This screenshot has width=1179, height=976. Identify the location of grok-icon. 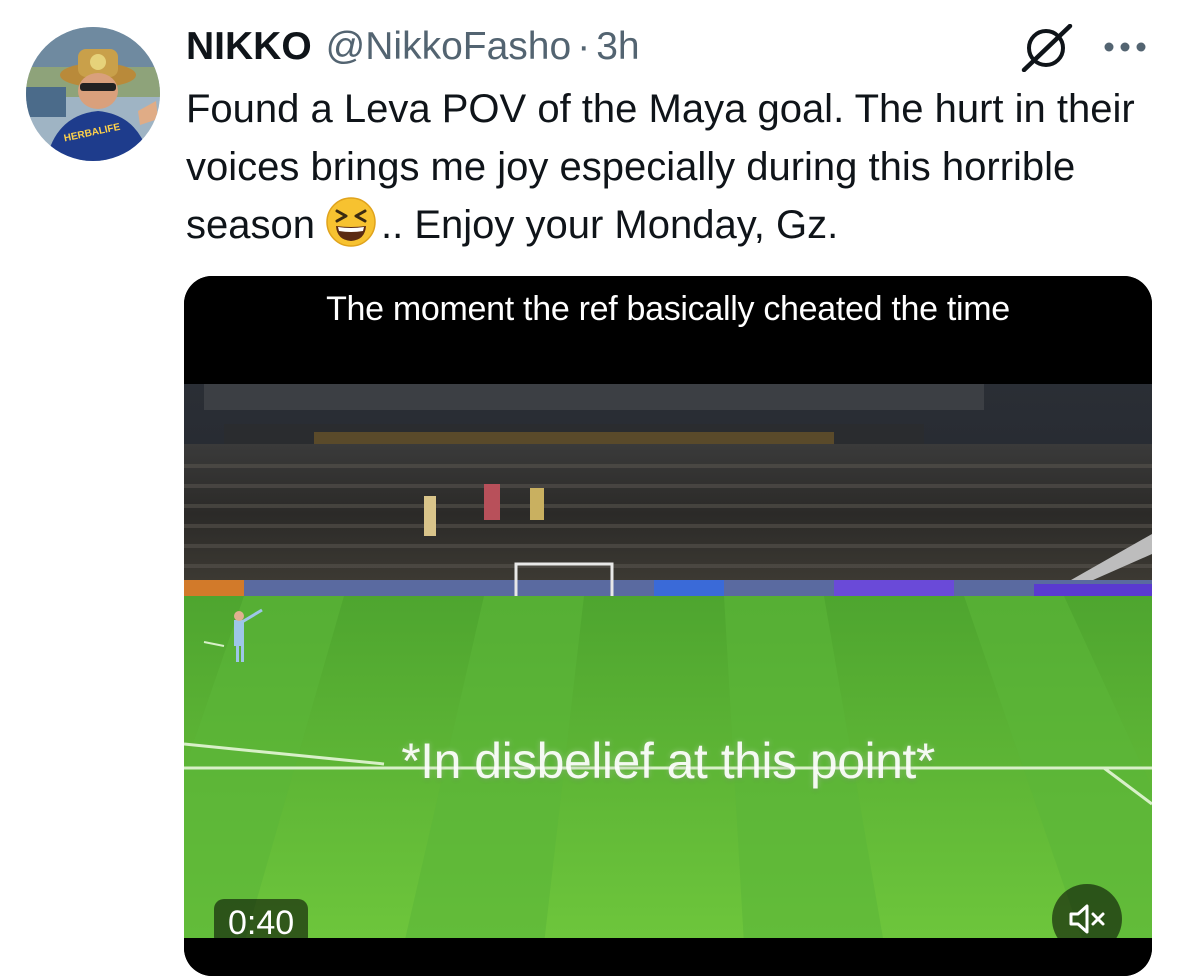
(1047, 48).